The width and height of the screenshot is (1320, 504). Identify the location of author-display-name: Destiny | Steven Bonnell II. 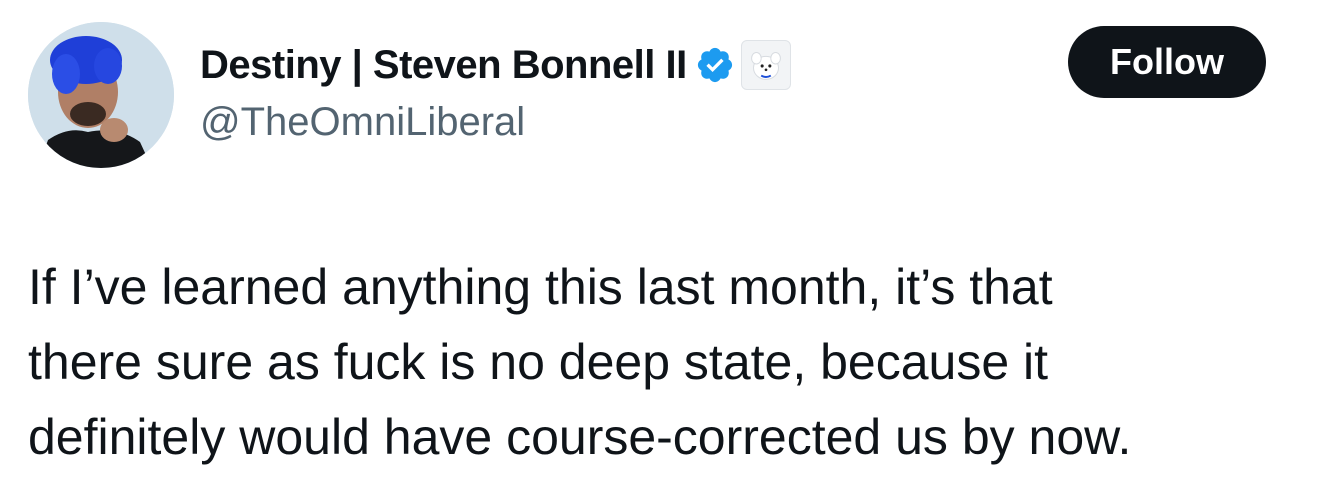
(443, 65).